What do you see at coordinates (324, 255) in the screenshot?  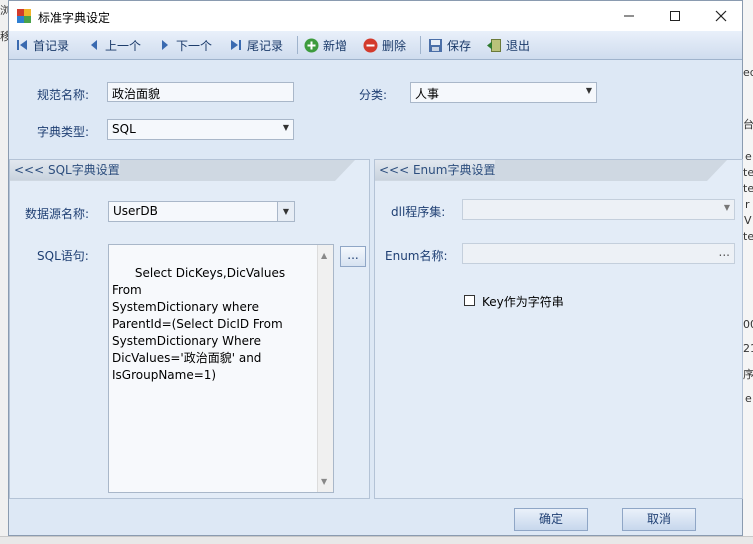 I see `scroll-up-icon: ▲` at bounding box center [324, 255].